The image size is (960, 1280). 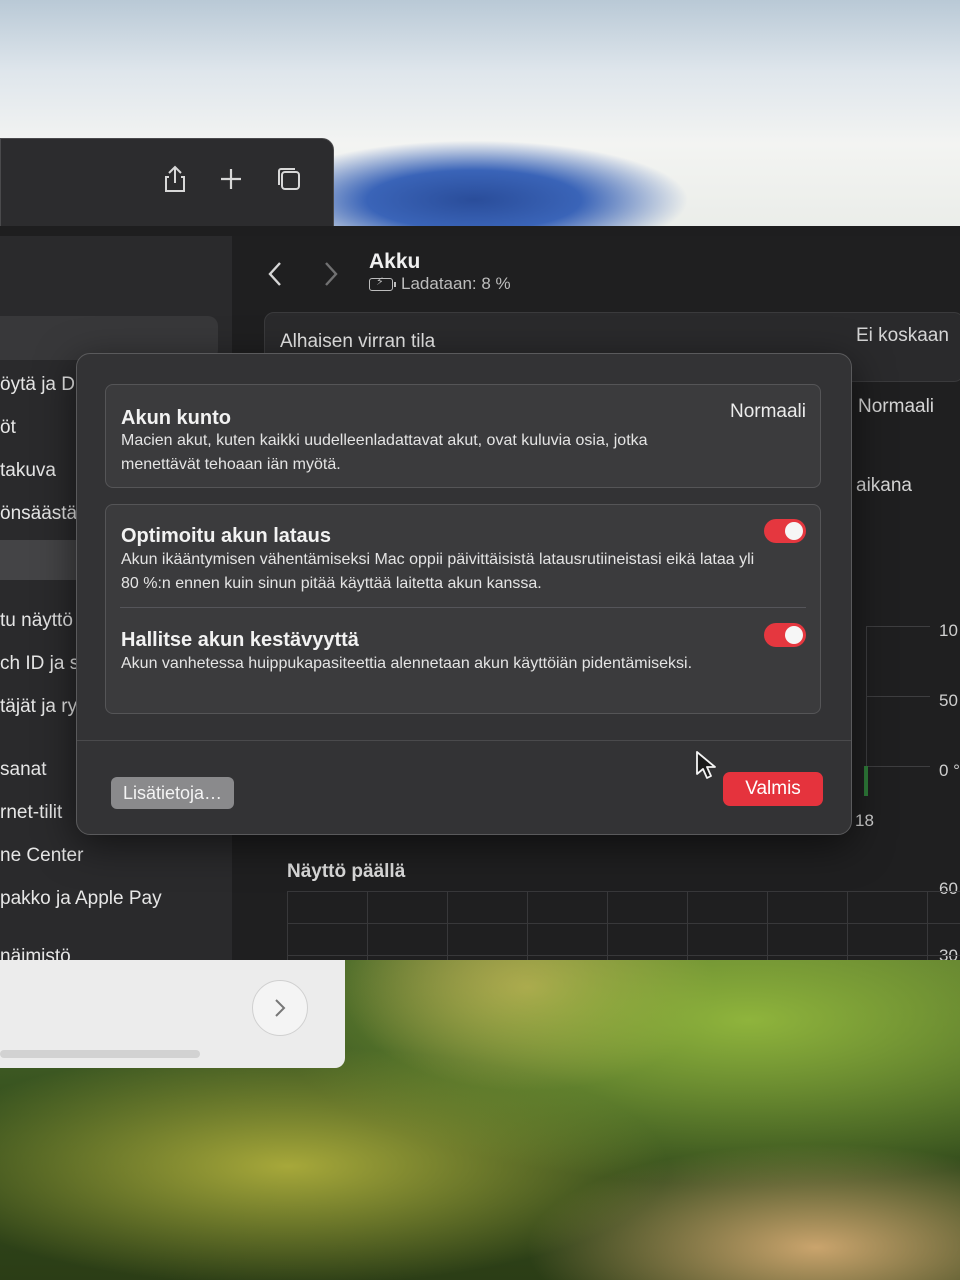 What do you see at coordinates (37, 385) in the screenshot?
I see `sidebar-item: öytä ja D` at bounding box center [37, 385].